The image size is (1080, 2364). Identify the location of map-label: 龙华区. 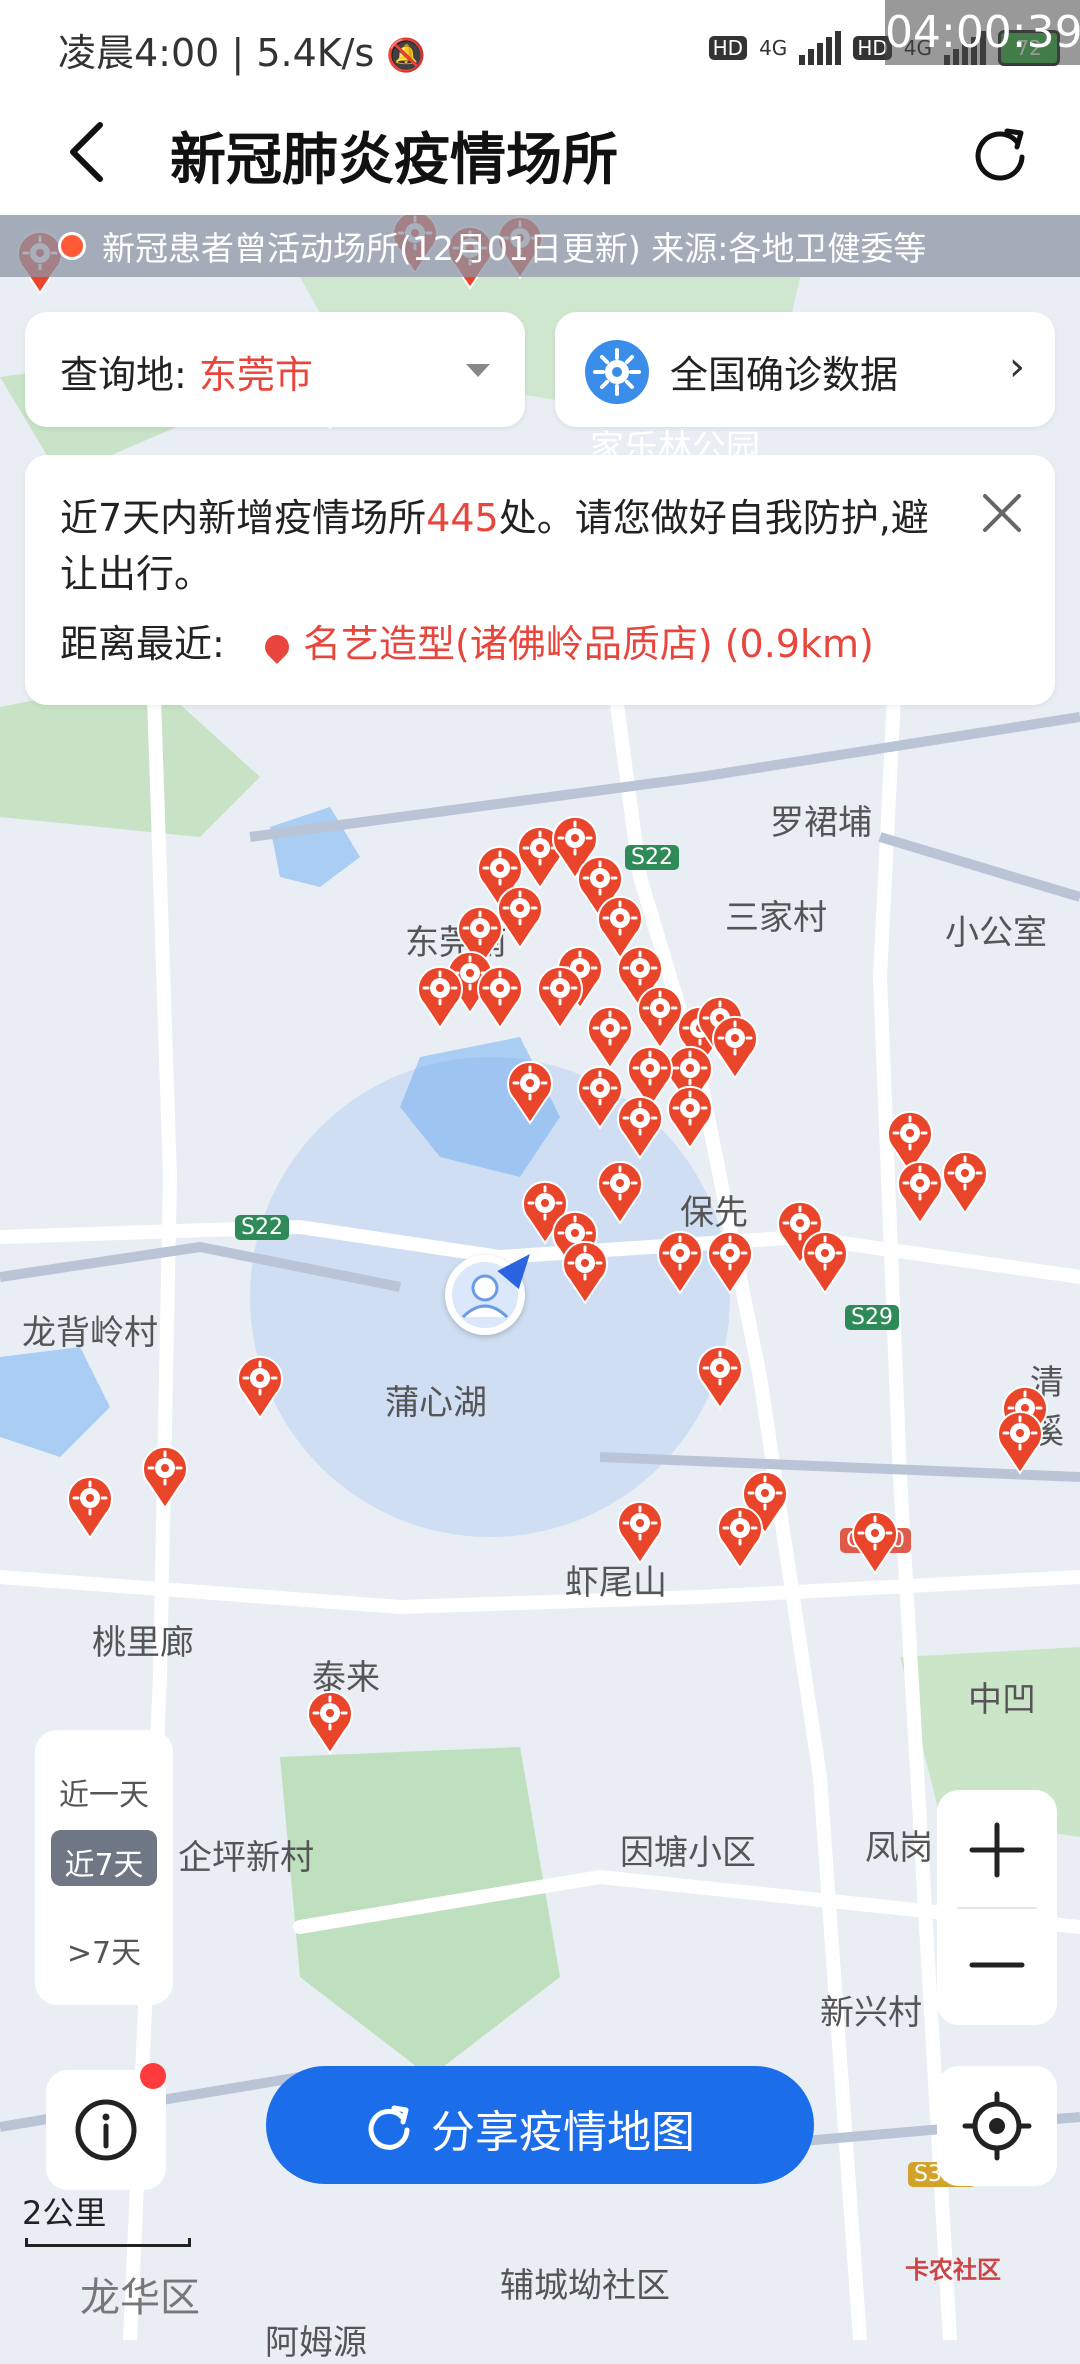
(140, 2298).